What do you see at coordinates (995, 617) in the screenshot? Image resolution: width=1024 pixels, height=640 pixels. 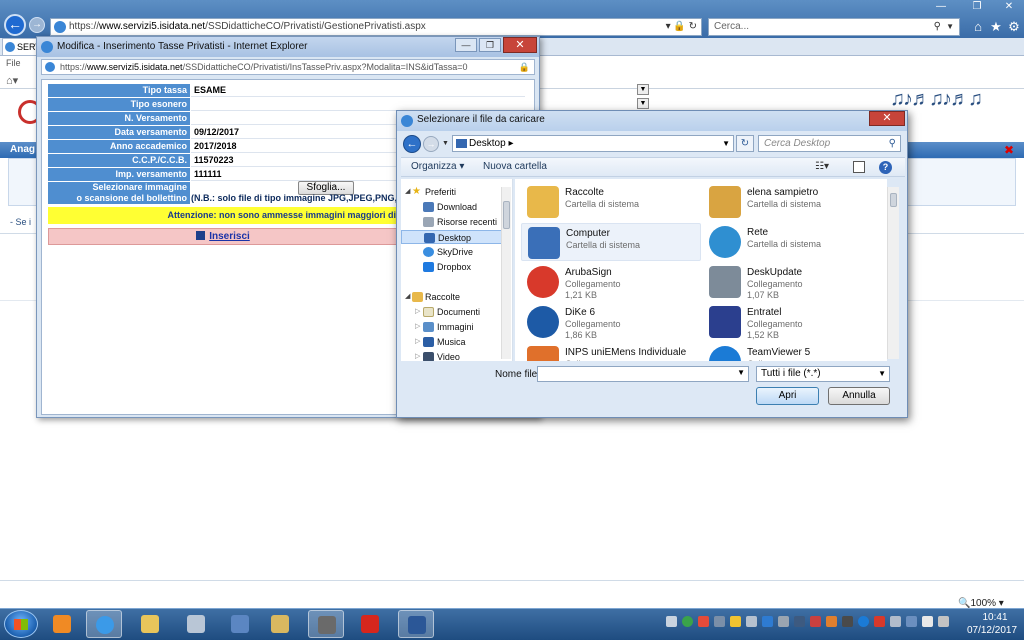 I see `clock-time: 10:41` at bounding box center [995, 617].